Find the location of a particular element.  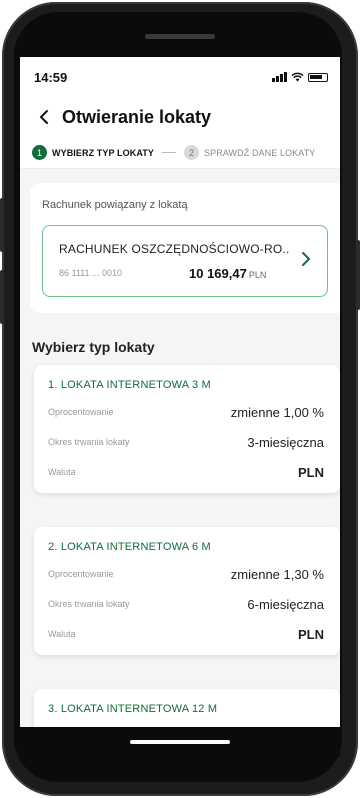

account-select-button is located at coordinates (306, 259).